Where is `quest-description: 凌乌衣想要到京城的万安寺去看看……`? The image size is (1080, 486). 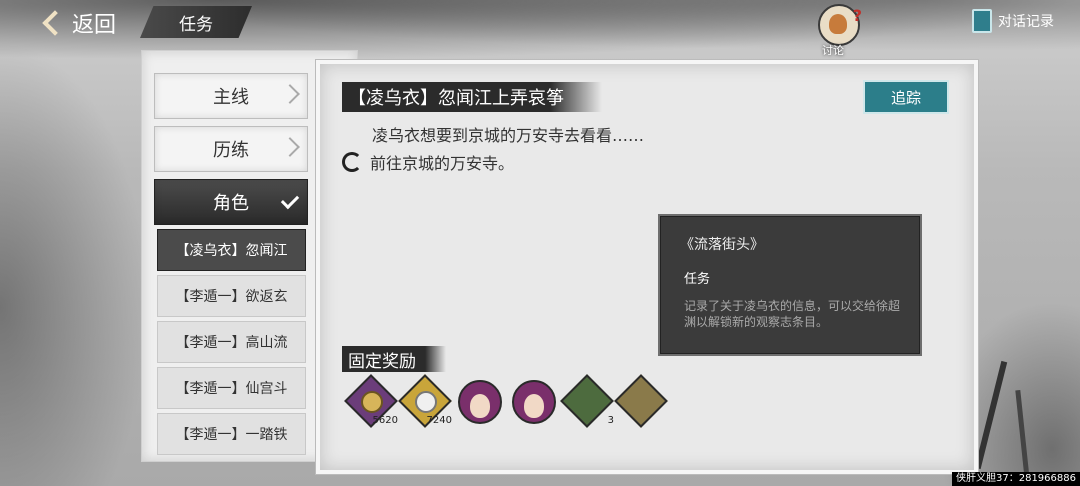
quest-description: 凌乌衣想要到京城的万安寺去看看…… is located at coordinates (508, 135).